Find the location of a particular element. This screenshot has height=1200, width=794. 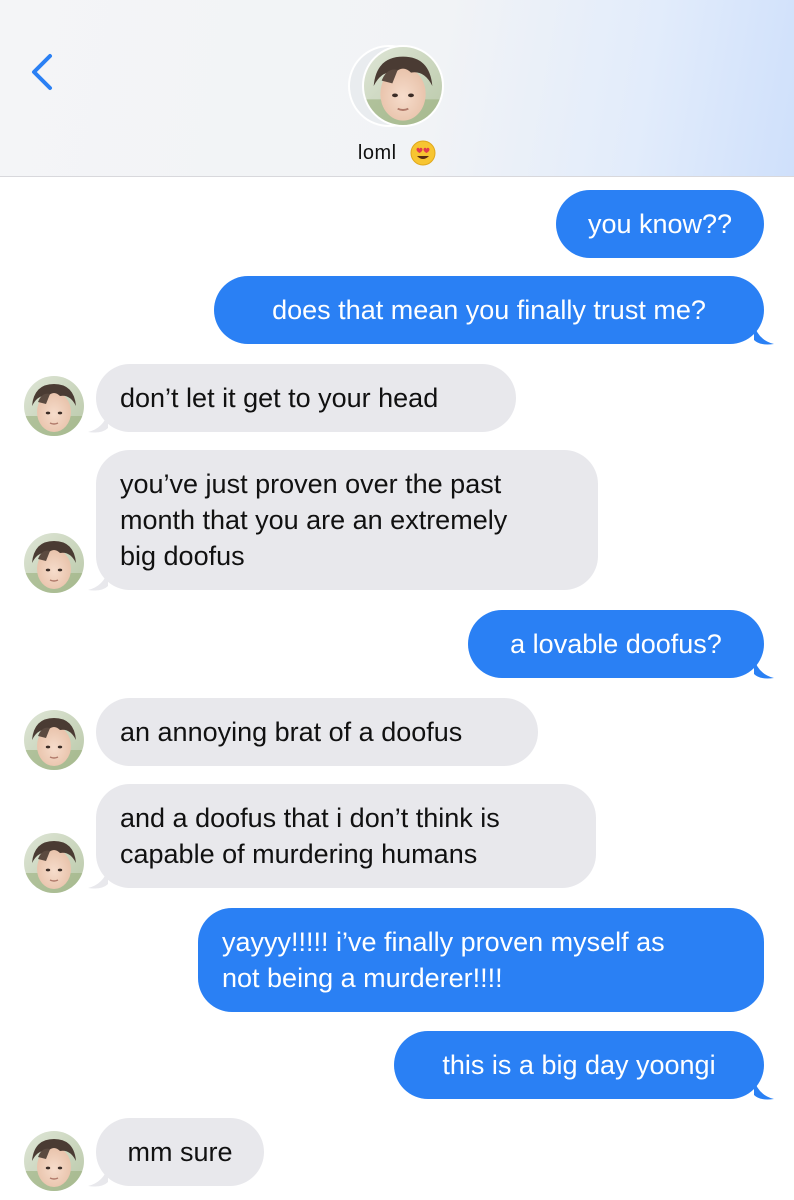

contact-name: loml is located at coordinates (377, 153).